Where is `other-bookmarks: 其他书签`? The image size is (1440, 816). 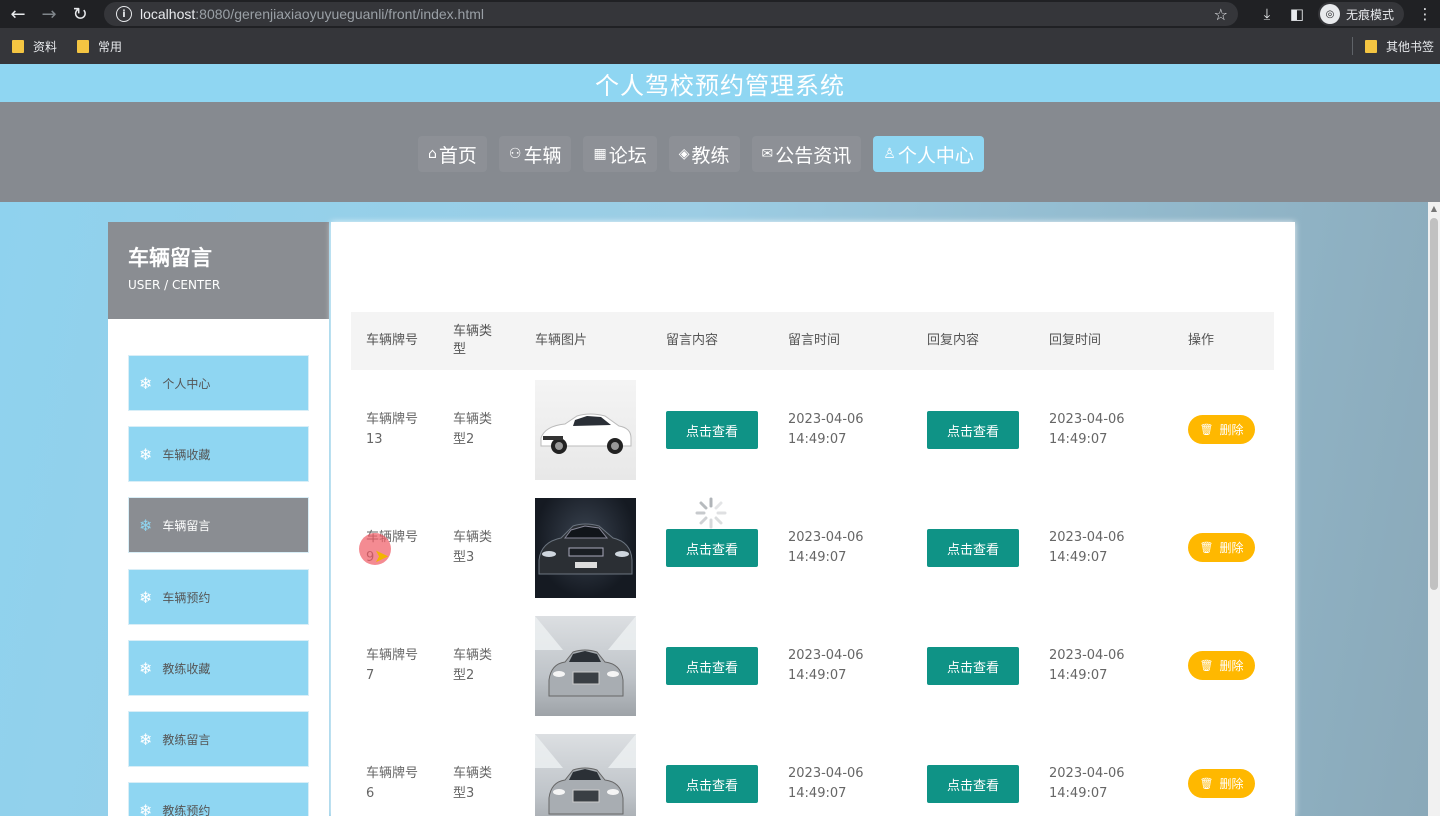
other-bookmarks: 其他书签 is located at coordinates (1399, 46).